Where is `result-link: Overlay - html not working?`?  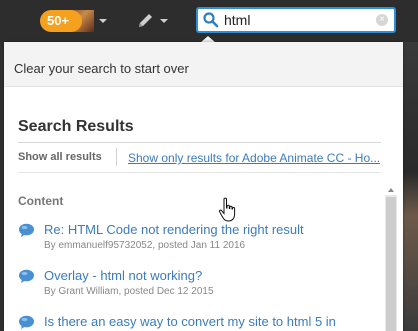 result-link: Overlay - html not working? is located at coordinates (123, 275).